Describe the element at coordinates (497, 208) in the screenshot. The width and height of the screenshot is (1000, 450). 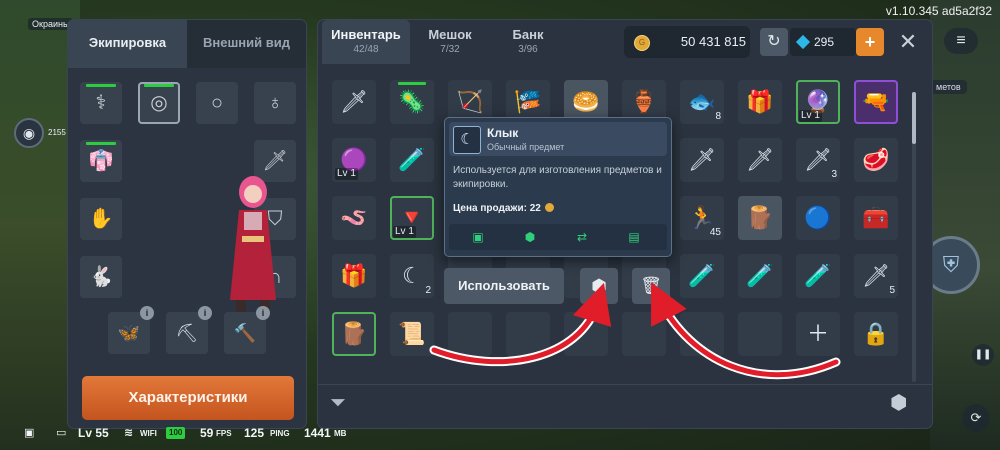
I see `sell-price-text: Цена продажи: 22` at that location.